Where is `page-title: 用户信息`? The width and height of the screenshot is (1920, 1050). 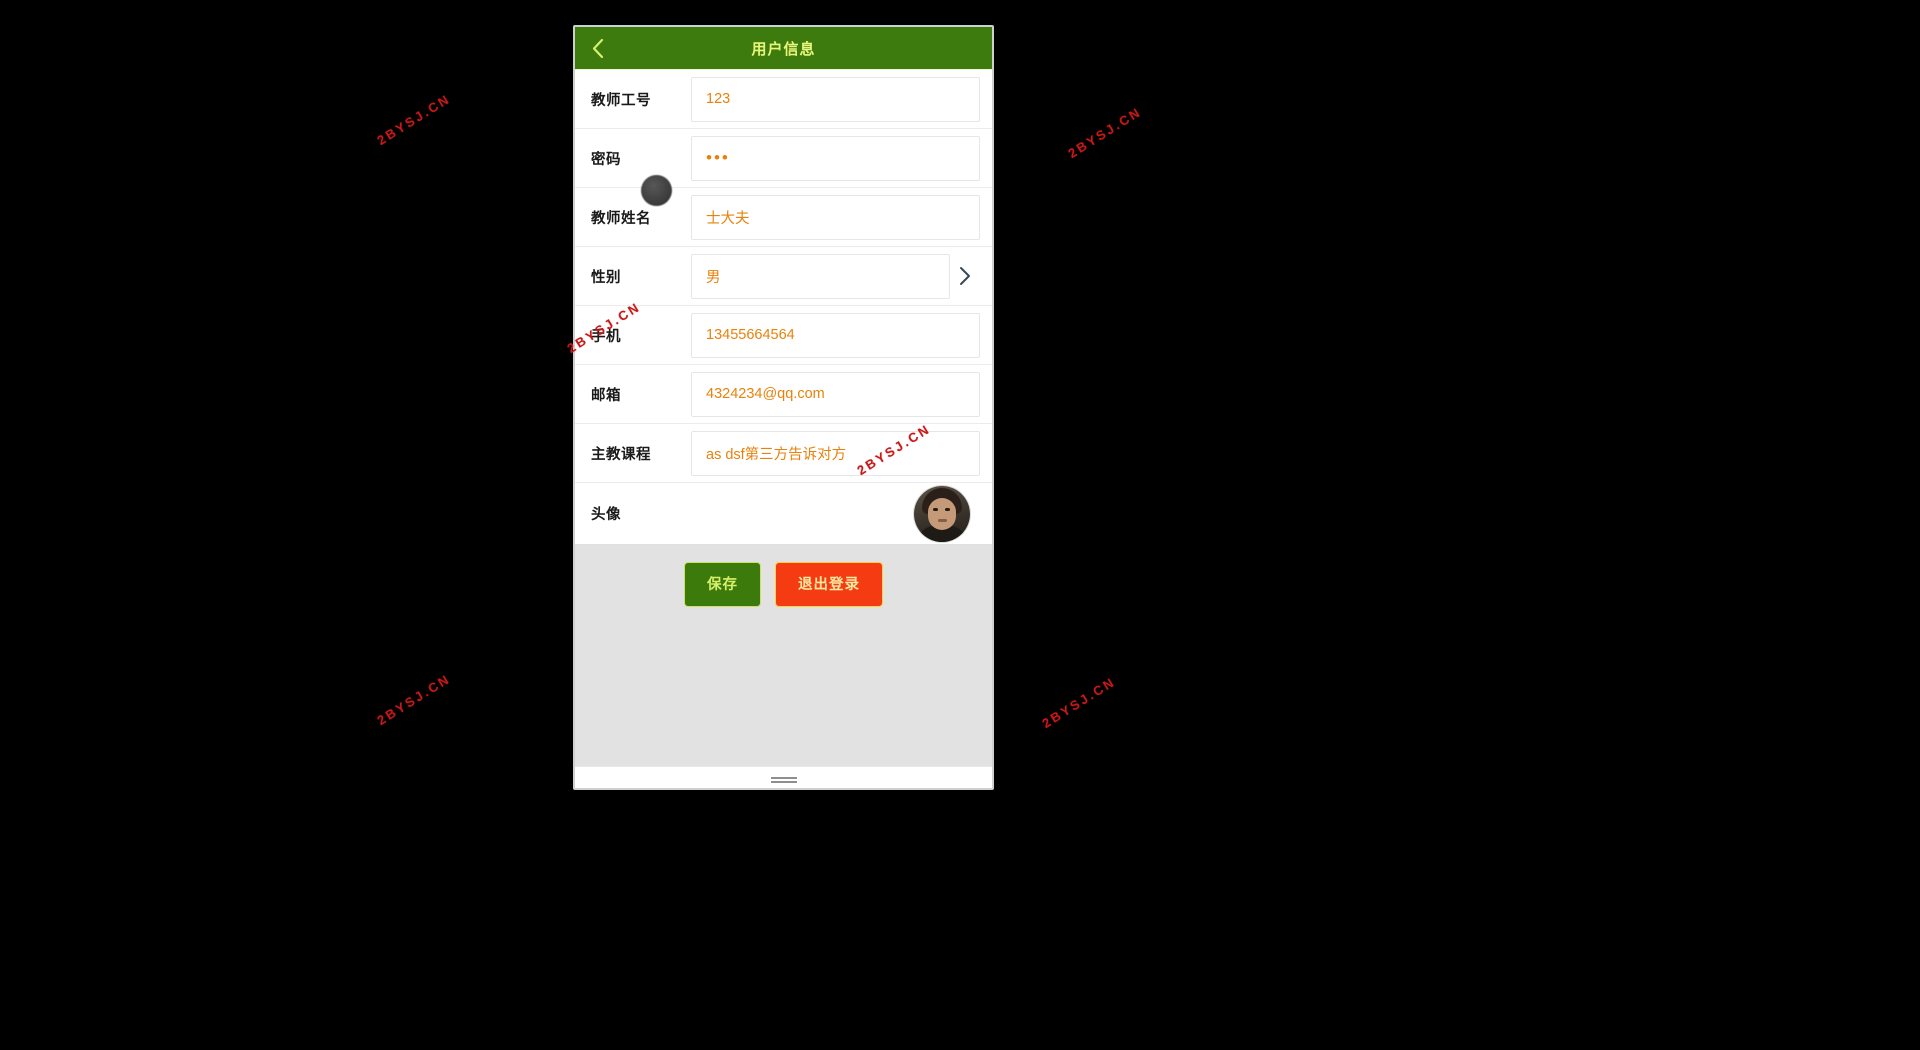 page-title: 用户信息 is located at coordinates (783, 49).